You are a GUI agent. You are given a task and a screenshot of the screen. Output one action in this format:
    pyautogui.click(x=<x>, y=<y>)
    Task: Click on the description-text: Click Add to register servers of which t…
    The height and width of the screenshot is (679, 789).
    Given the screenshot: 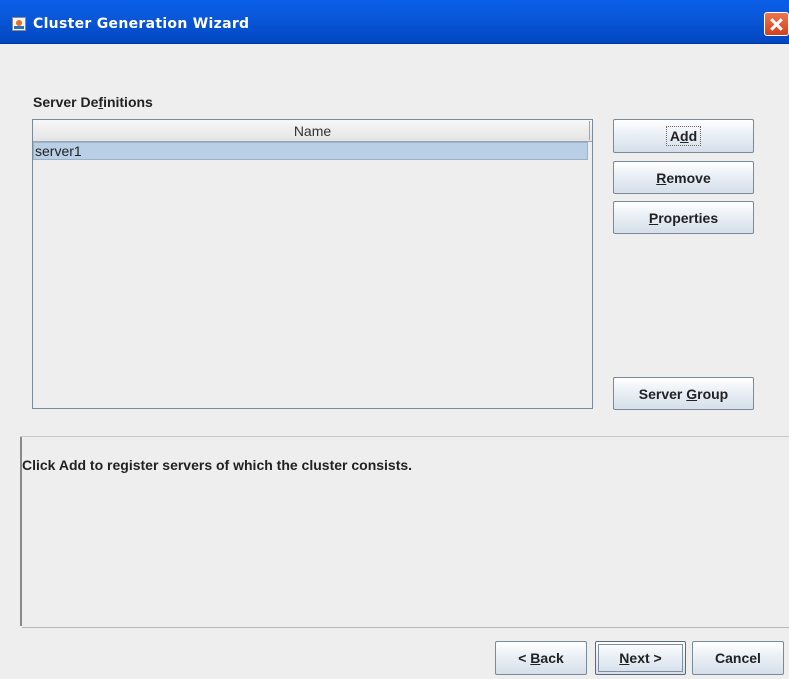 What is the action you would take?
    pyautogui.click(x=217, y=465)
    